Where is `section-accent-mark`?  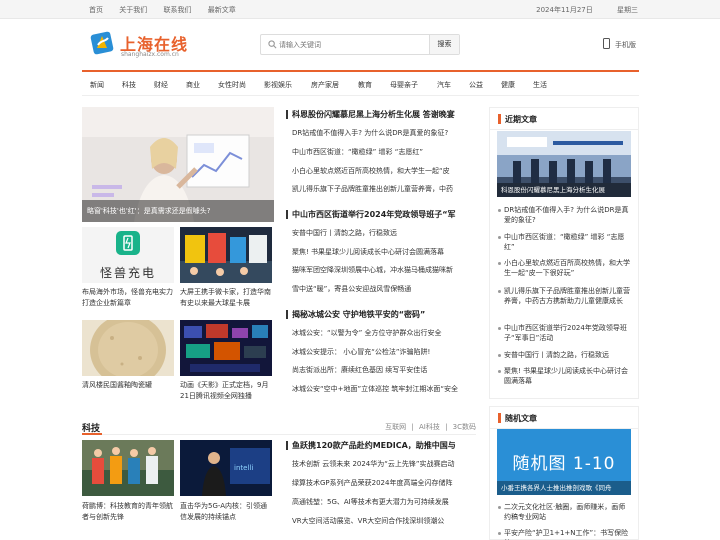 section-accent-mark is located at coordinates (92, 434).